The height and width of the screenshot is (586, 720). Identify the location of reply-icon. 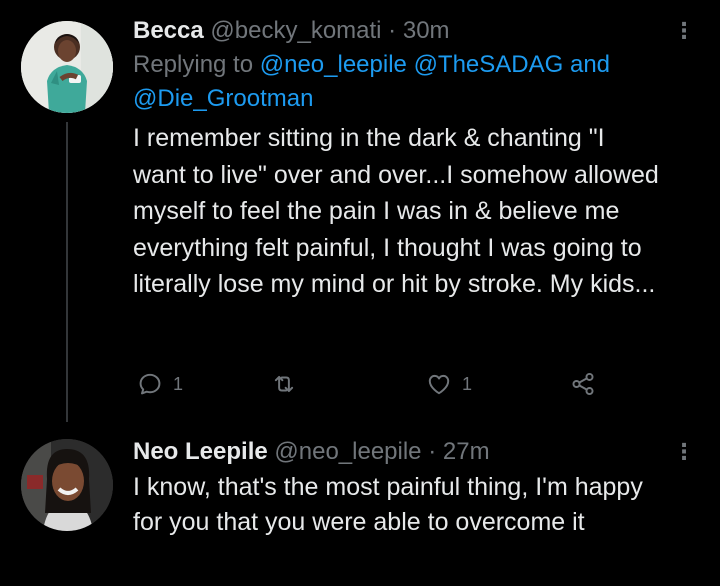
(150, 384).